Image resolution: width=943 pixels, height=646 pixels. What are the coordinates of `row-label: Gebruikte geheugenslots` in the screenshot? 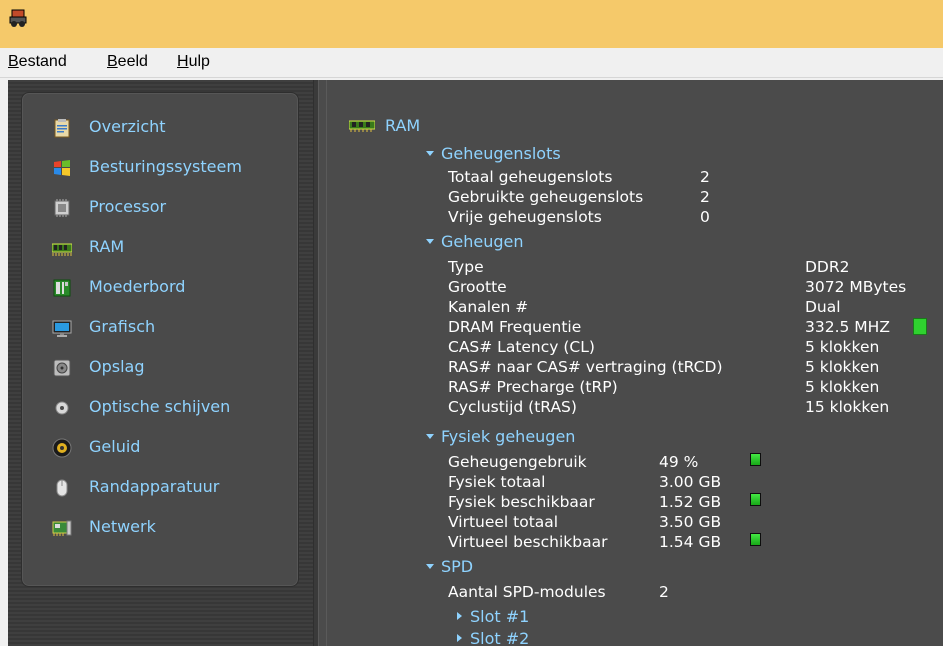 It's located at (546, 197).